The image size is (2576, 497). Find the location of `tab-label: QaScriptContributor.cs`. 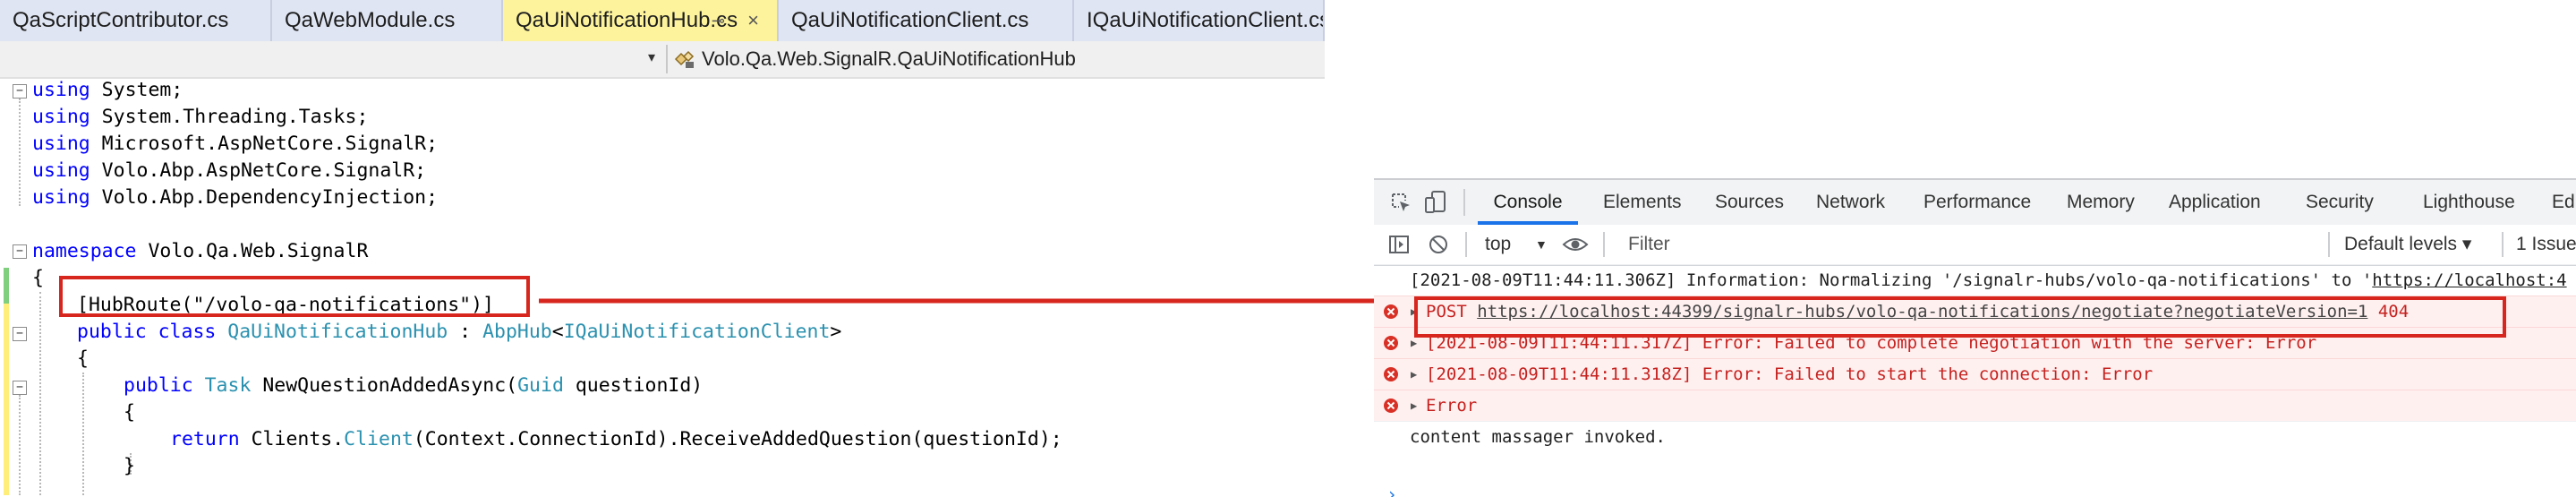

tab-label: QaScriptContributor.cs is located at coordinates (121, 20).